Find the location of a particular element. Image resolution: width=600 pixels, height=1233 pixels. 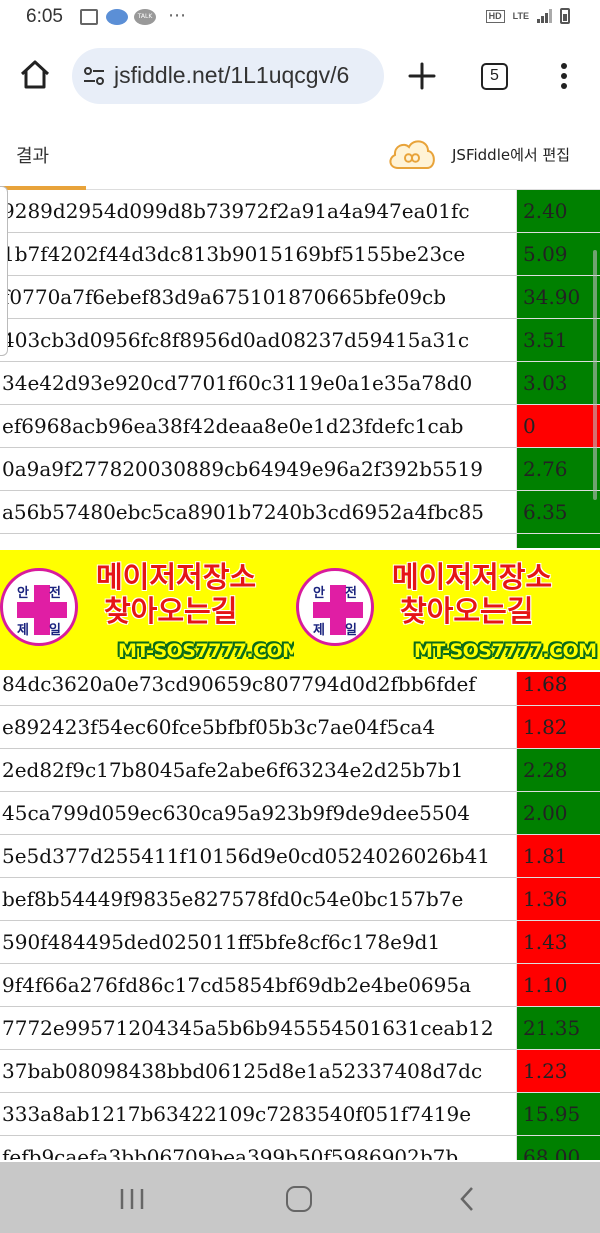

hash-cell: 1b7f4202f44d3dc813b9015169bf5155be23ce is located at coordinates (258, 254).